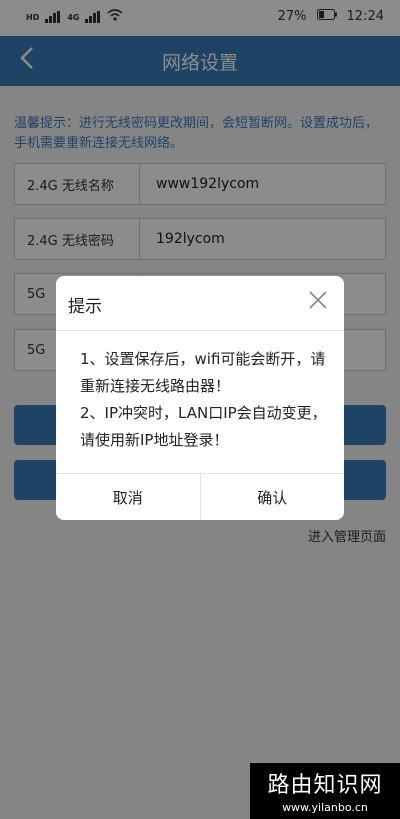  Describe the element at coordinates (85, 307) in the screenshot. I see `dialog-title: 提示` at that location.